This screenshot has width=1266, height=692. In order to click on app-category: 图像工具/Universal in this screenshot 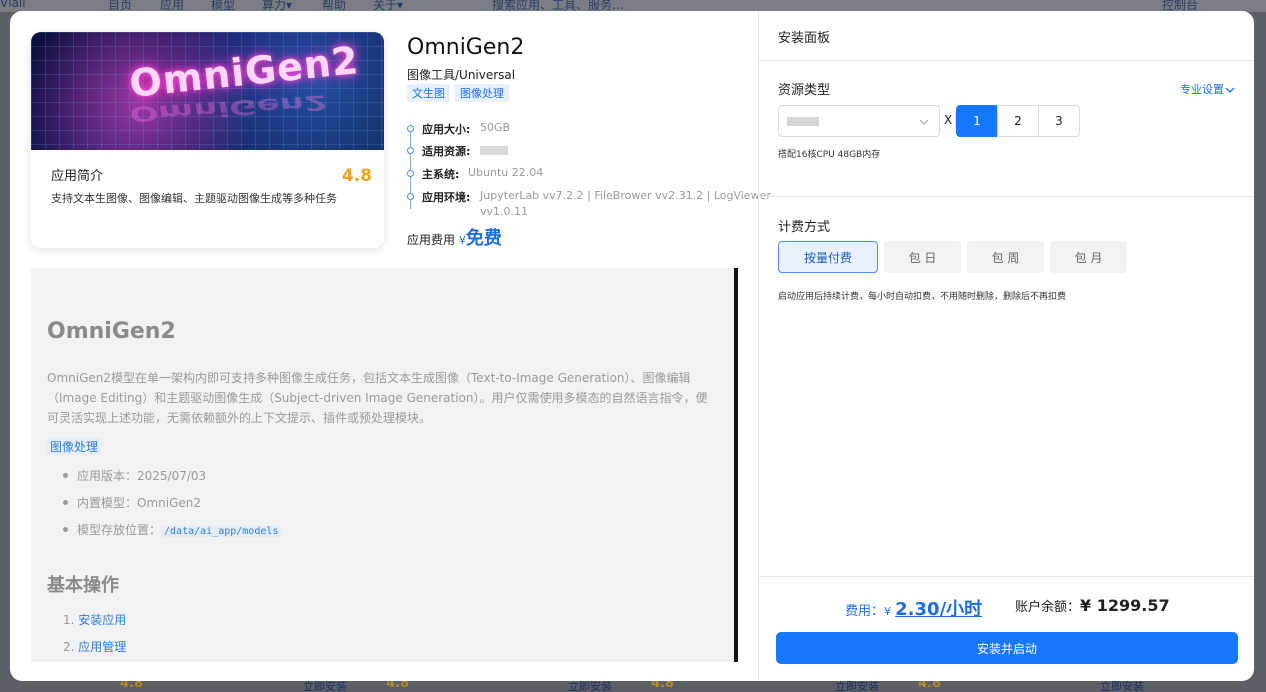, I will do `click(461, 75)`.